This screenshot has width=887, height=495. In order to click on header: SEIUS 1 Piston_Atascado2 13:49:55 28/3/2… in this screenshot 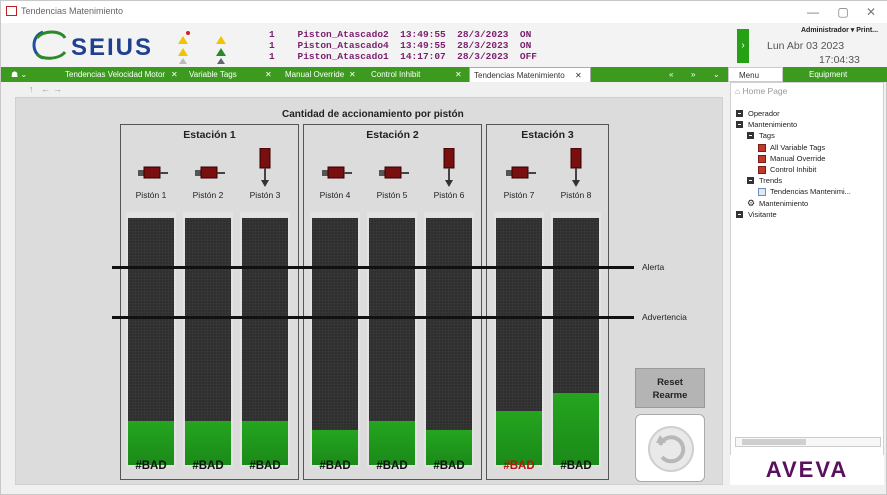, I will do `click(444, 45)`.